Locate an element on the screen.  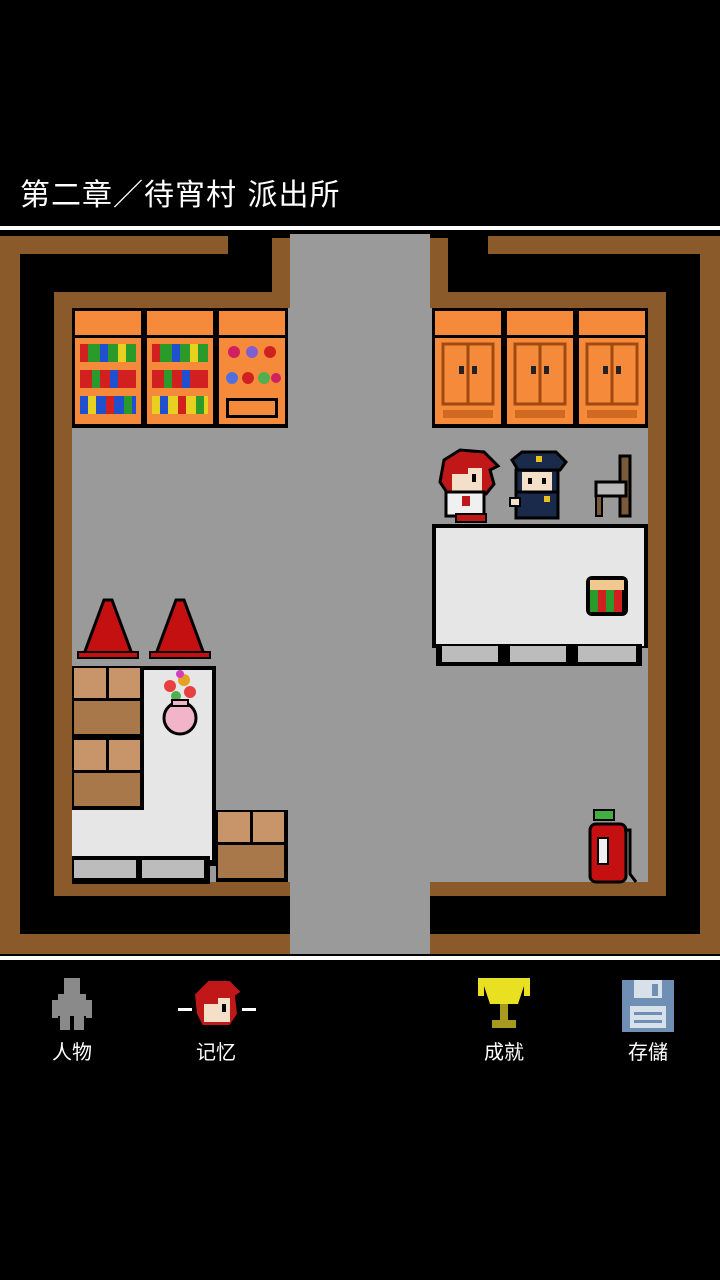
top-divider is located at coordinates (360, 228).